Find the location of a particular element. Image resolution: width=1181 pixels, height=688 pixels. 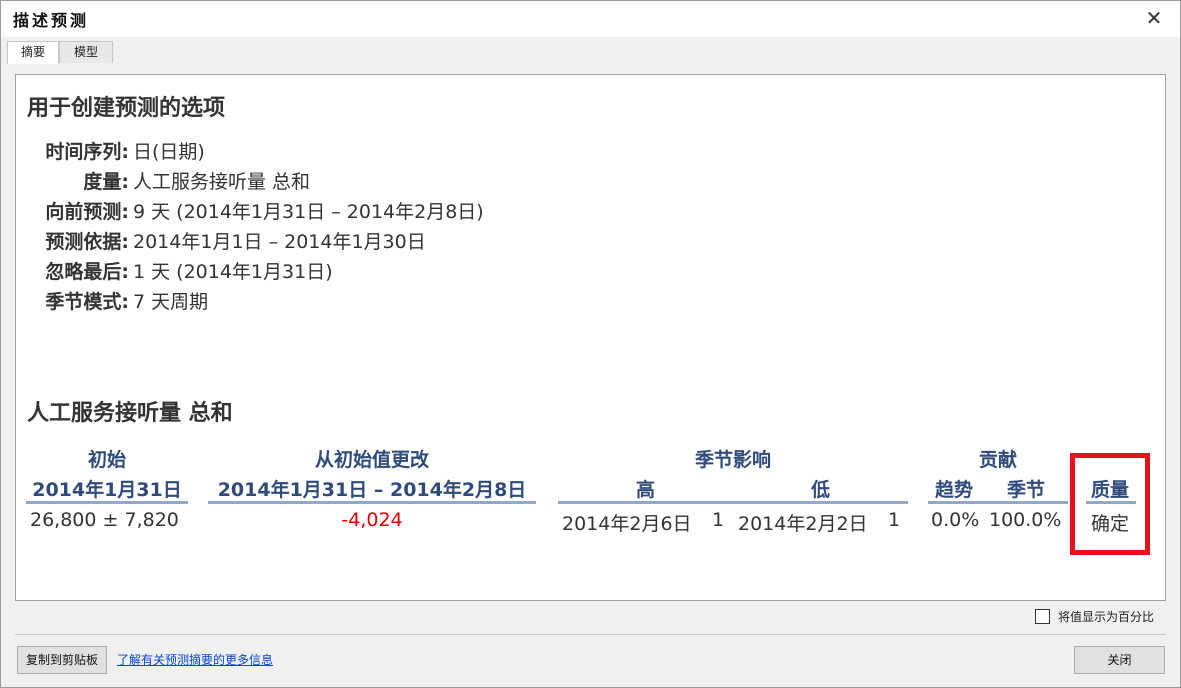

options-heading: 用于创建预测的选项 is located at coordinates (126, 108).